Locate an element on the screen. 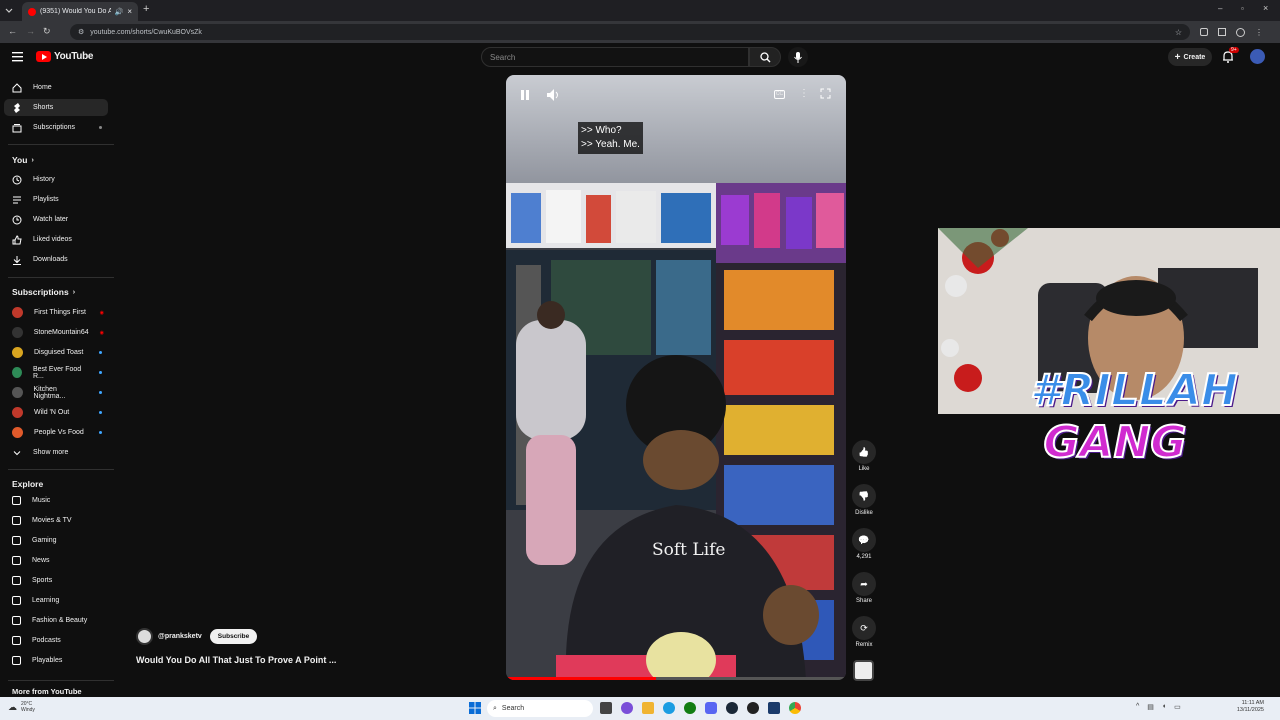 This screenshot has width=1280, height=720. browser-menu-icon: ⋮ is located at coordinates (1259, 32).